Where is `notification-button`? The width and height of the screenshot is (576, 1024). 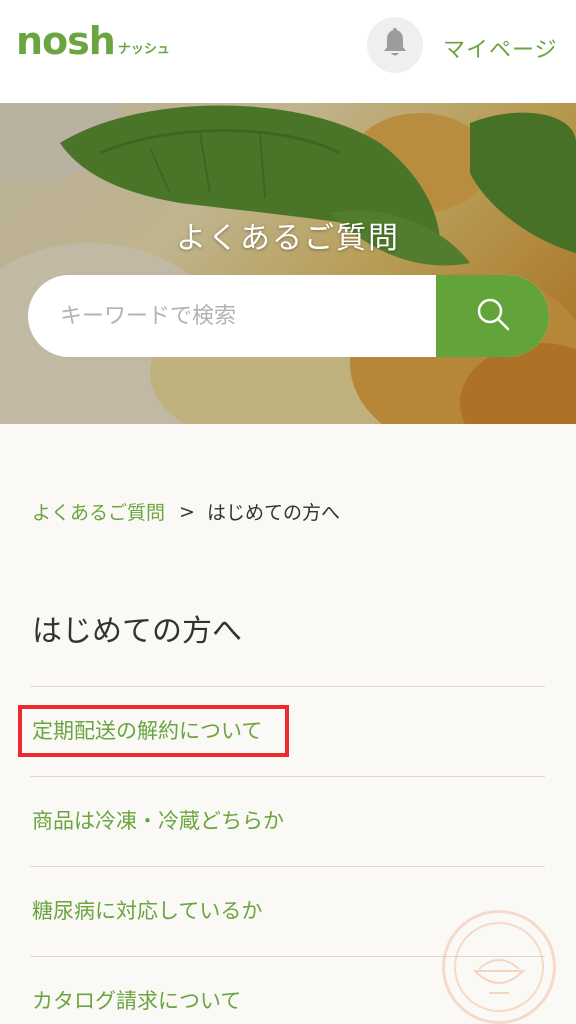 notification-button is located at coordinates (395, 45).